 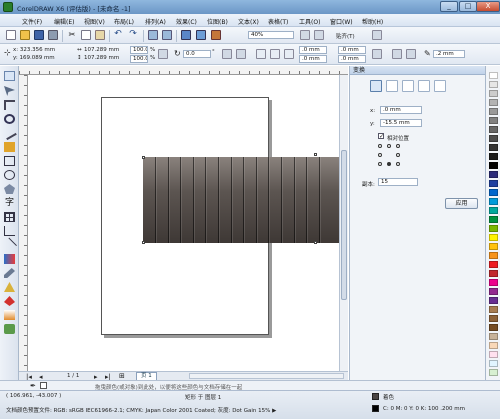 I want to click on close-button: X, so click(x=488, y=6).